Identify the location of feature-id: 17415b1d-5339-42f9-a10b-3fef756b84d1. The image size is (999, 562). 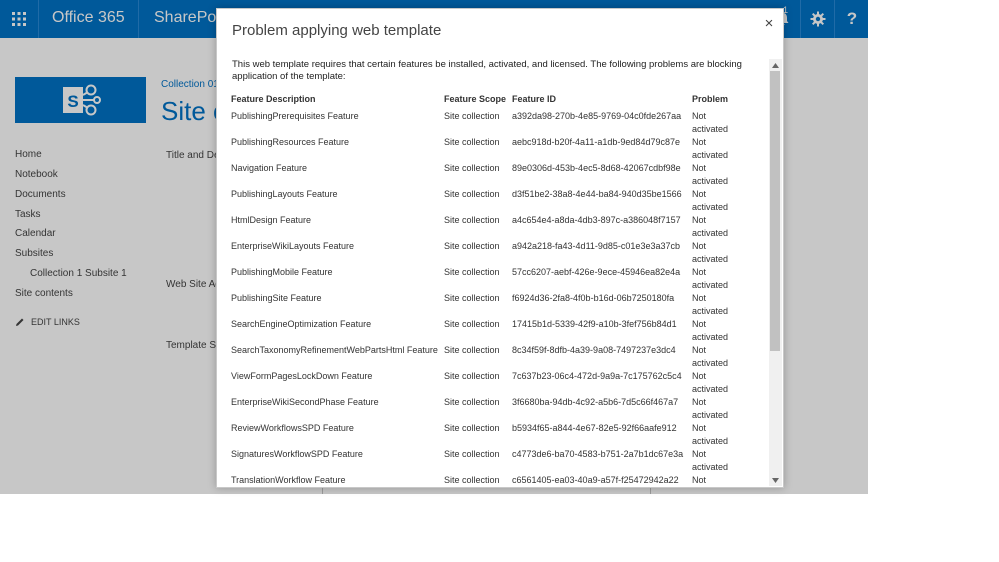
(594, 324).